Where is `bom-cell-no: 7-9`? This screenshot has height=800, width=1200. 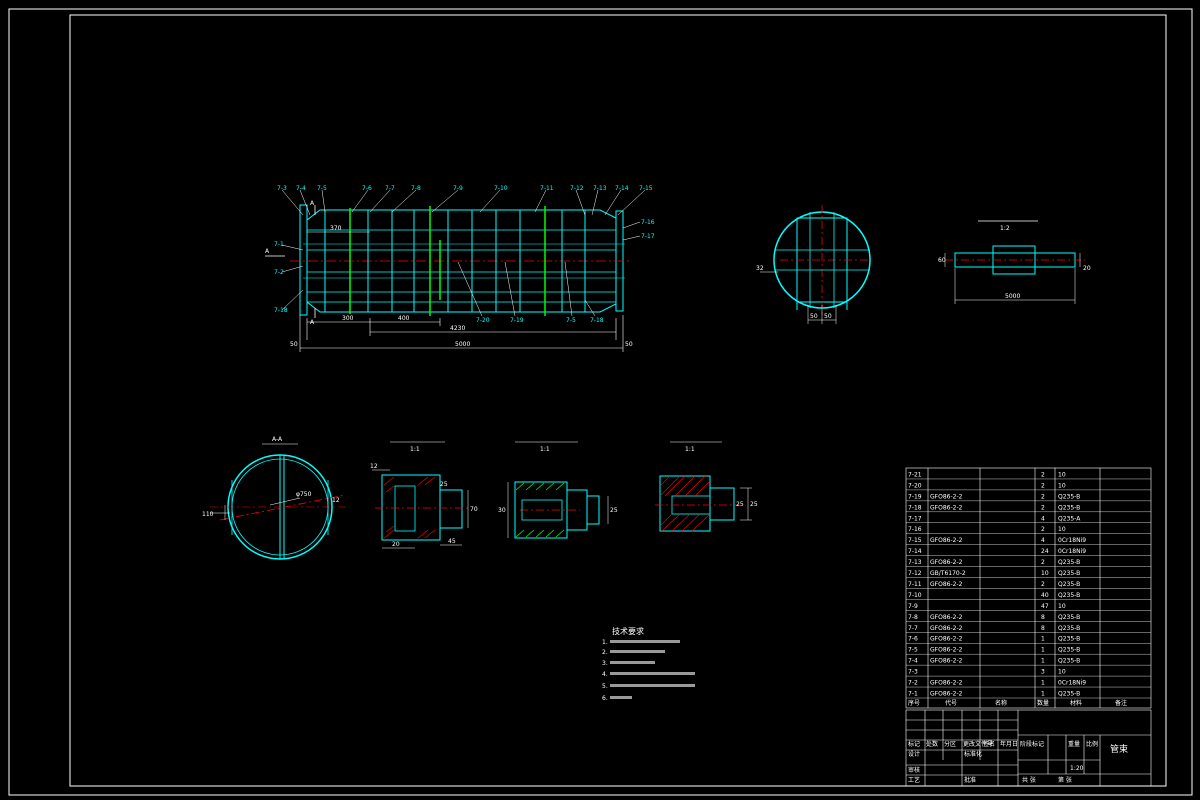 bom-cell-no: 7-9 is located at coordinates (913, 606).